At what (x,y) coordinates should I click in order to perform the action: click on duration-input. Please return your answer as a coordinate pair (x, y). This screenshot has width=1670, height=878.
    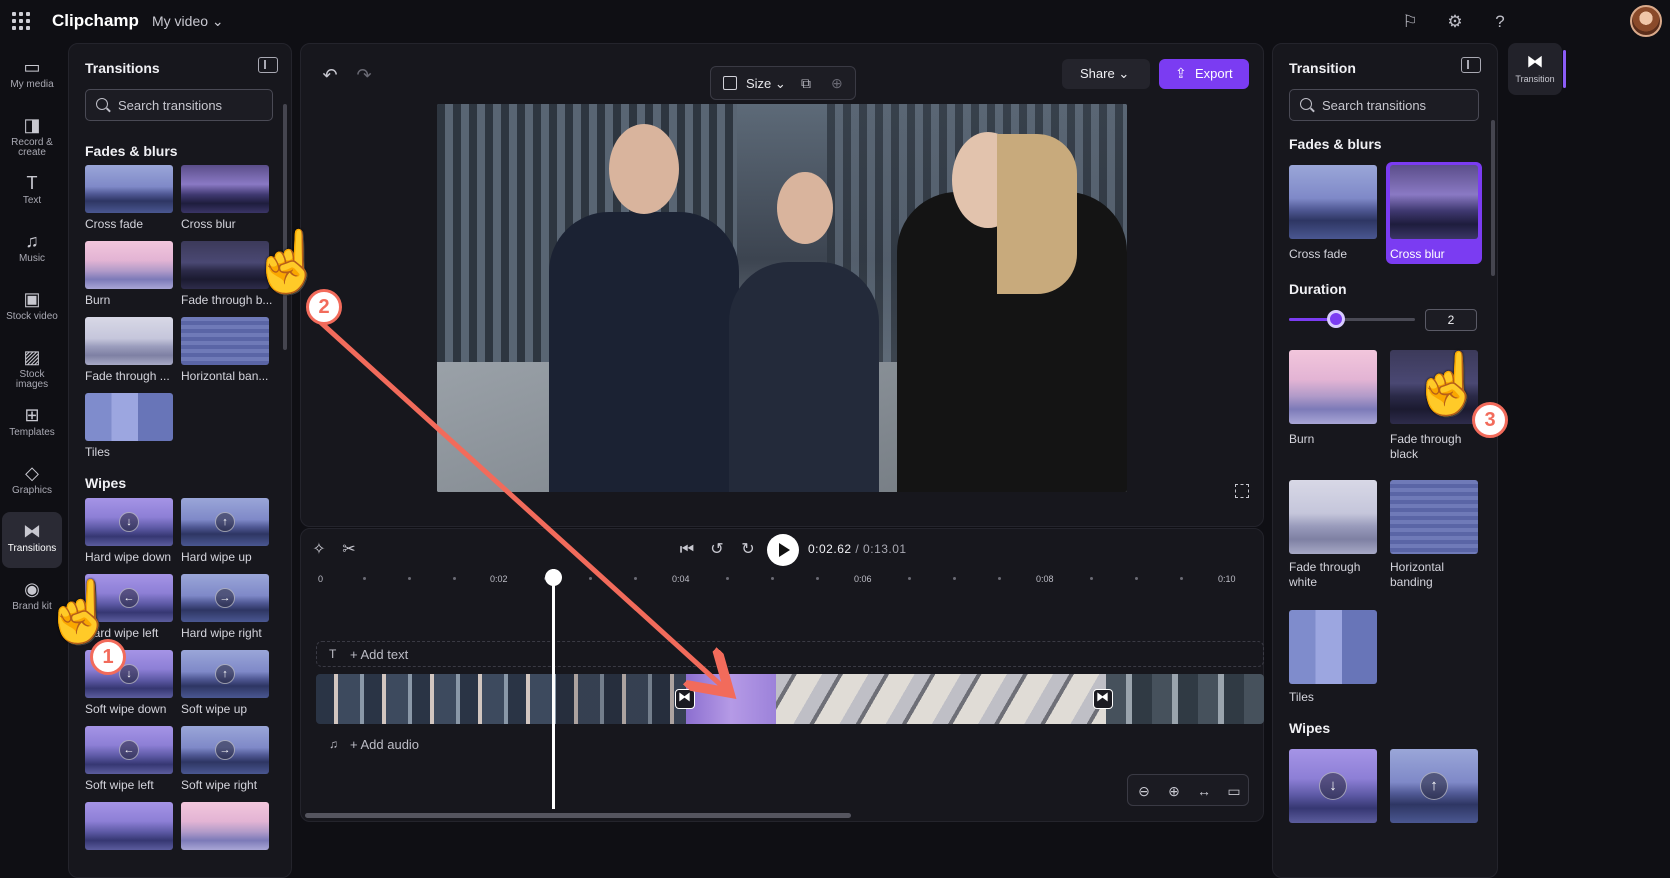
    Looking at the image, I should click on (1451, 320).